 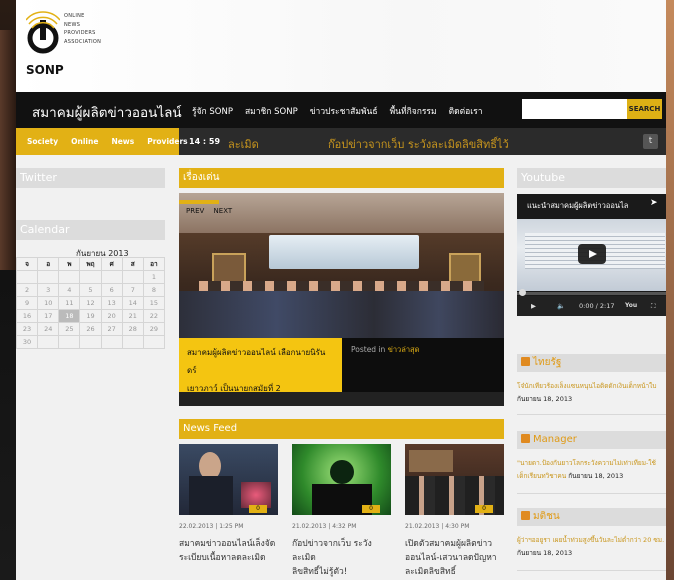 I want to click on play-small-icon: ▶, so click(x=533, y=306).